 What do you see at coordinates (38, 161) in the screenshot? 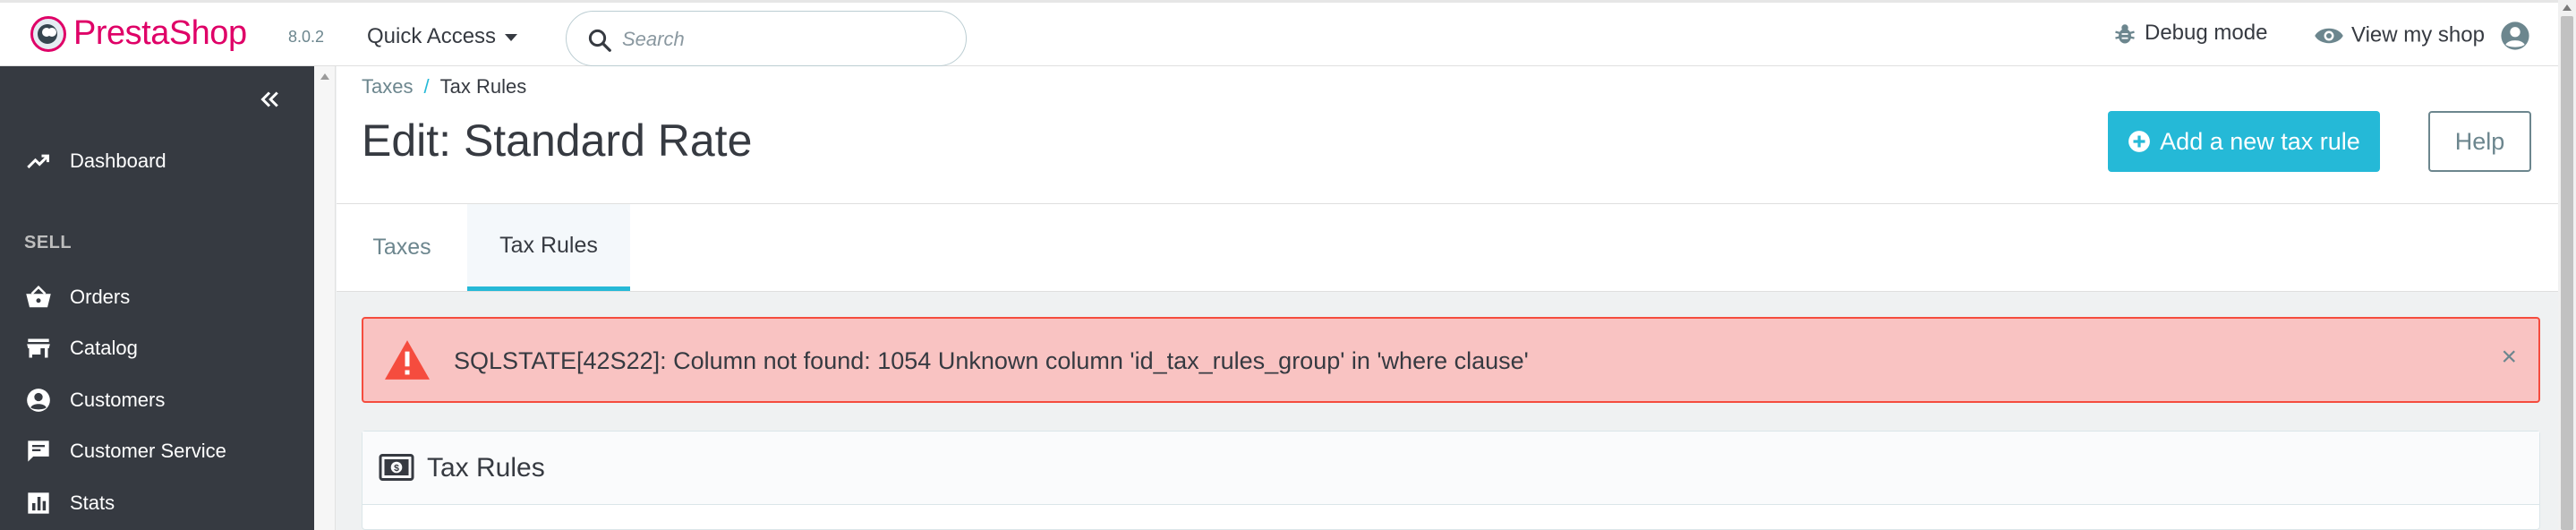
I see `trending-up-icon` at bounding box center [38, 161].